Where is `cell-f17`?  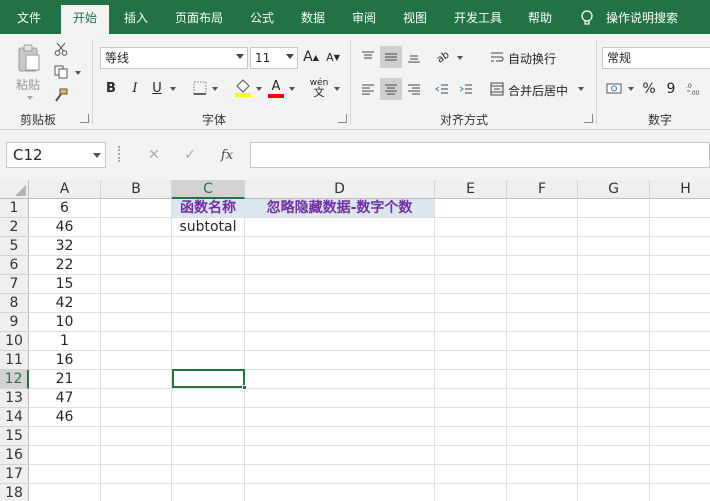 cell-f17 is located at coordinates (542, 474).